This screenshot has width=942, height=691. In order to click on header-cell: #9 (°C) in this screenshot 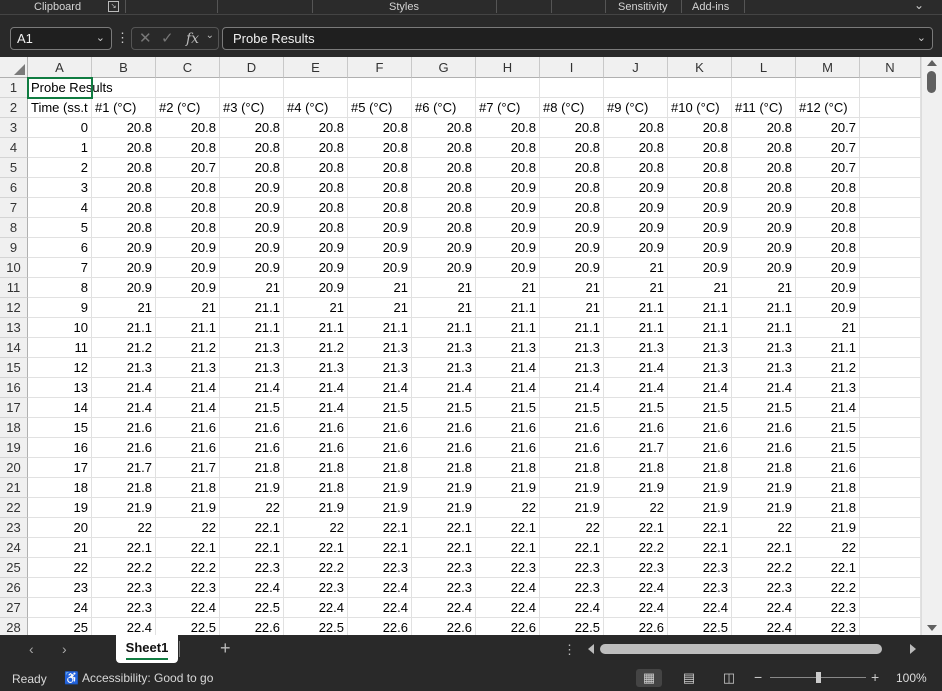, I will do `click(636, 108)`.